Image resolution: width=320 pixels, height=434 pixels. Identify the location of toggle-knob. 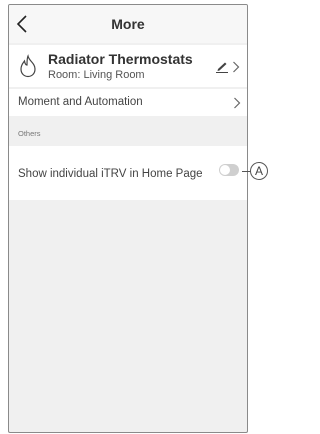
(225, 170).